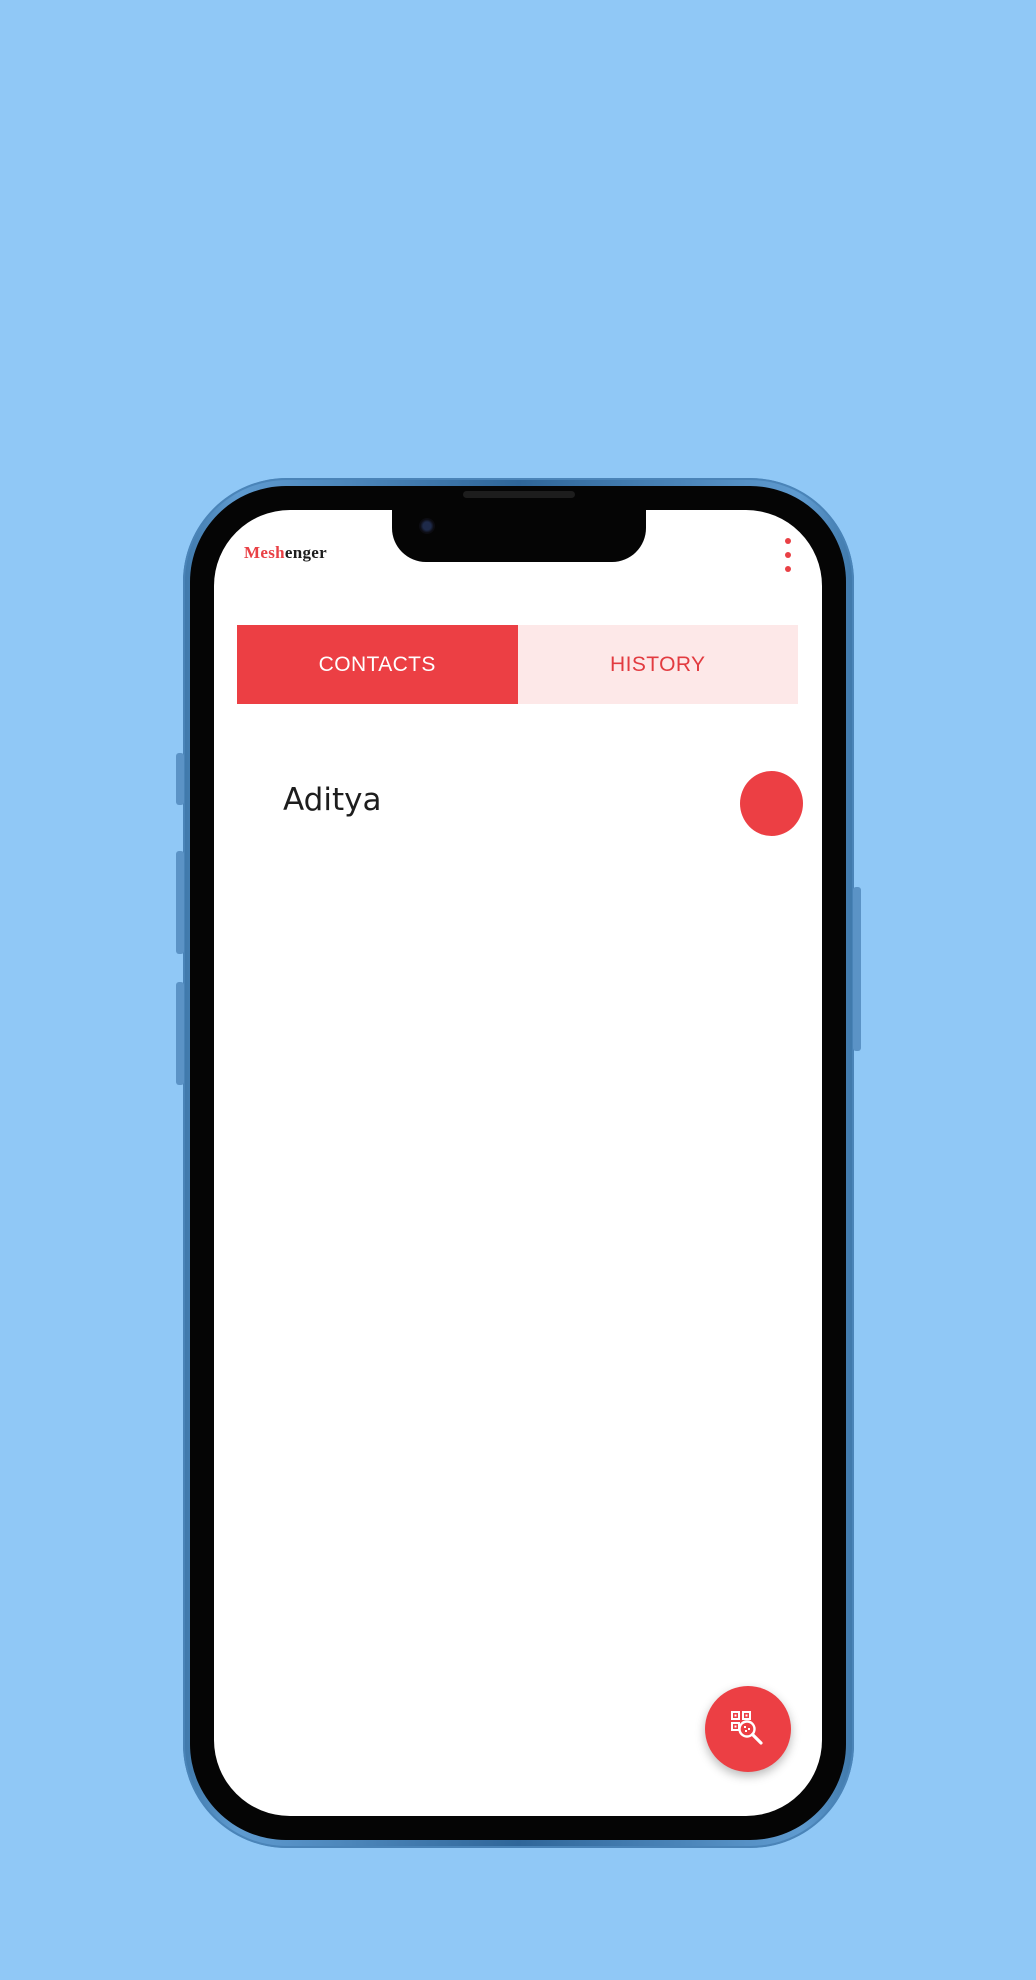  I want to click on tab-history: HISTORY, so click(657, 664).